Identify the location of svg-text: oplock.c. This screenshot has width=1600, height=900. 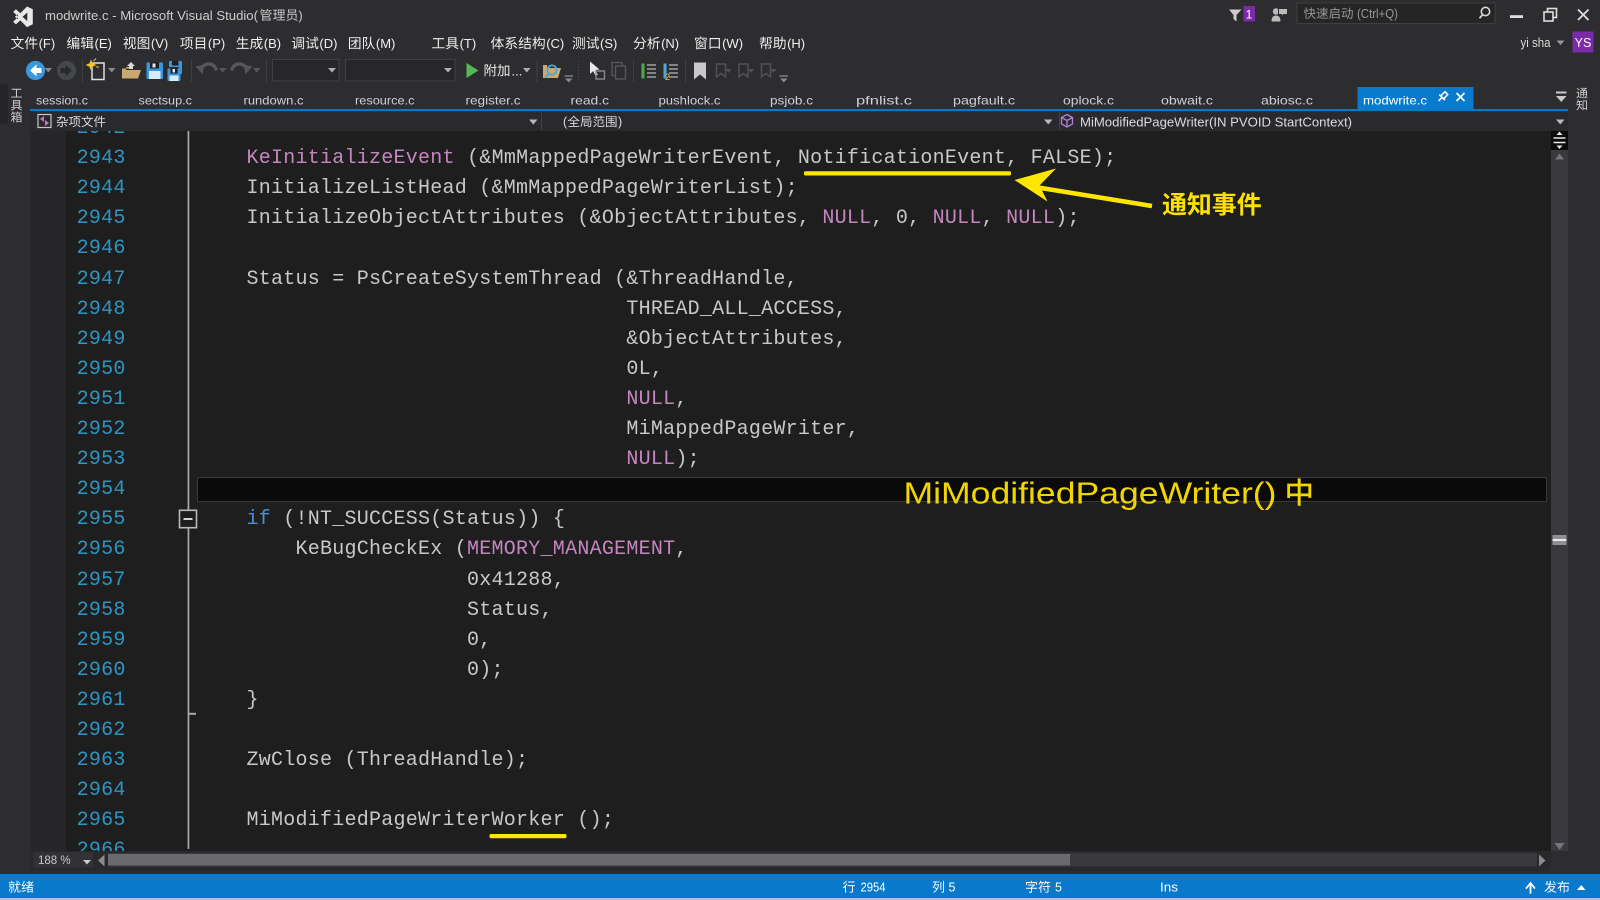
(1088, 100).